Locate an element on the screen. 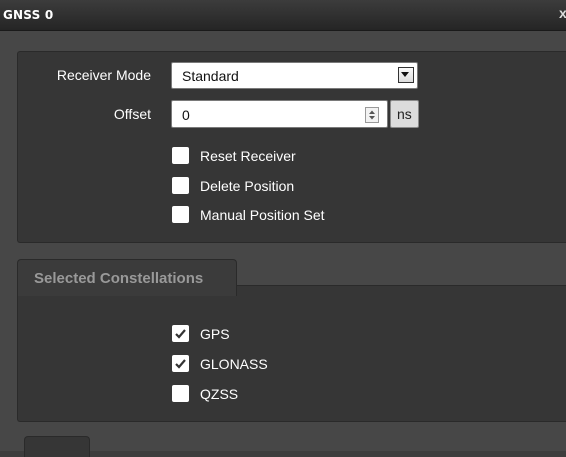 The image size is (566, 457). reset-receiver-label: Reset Receiver is located at coordinates (248, 156).